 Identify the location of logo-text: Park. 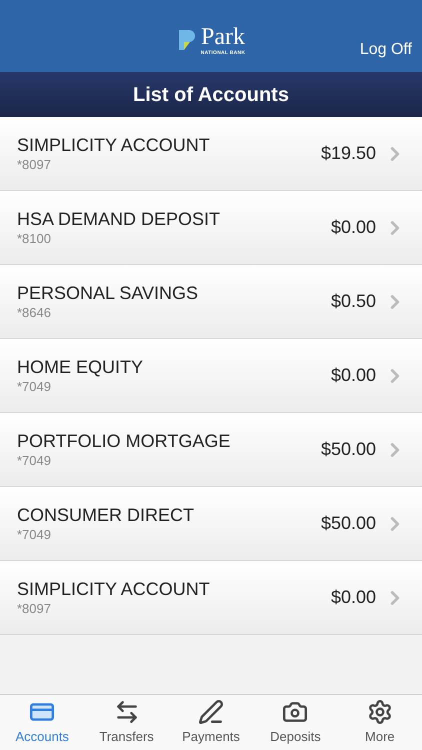
(222, 36).